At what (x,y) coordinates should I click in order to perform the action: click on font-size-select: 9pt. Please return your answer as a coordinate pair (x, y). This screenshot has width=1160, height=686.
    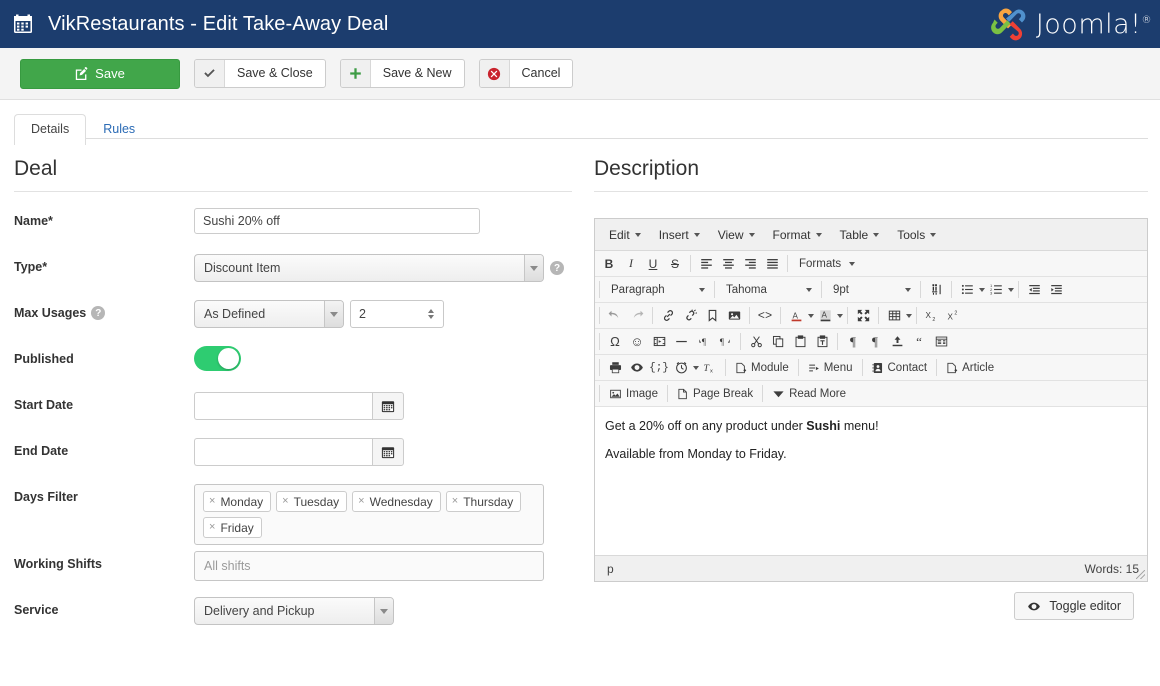
    Looking at the image, I should click on (871, 289).